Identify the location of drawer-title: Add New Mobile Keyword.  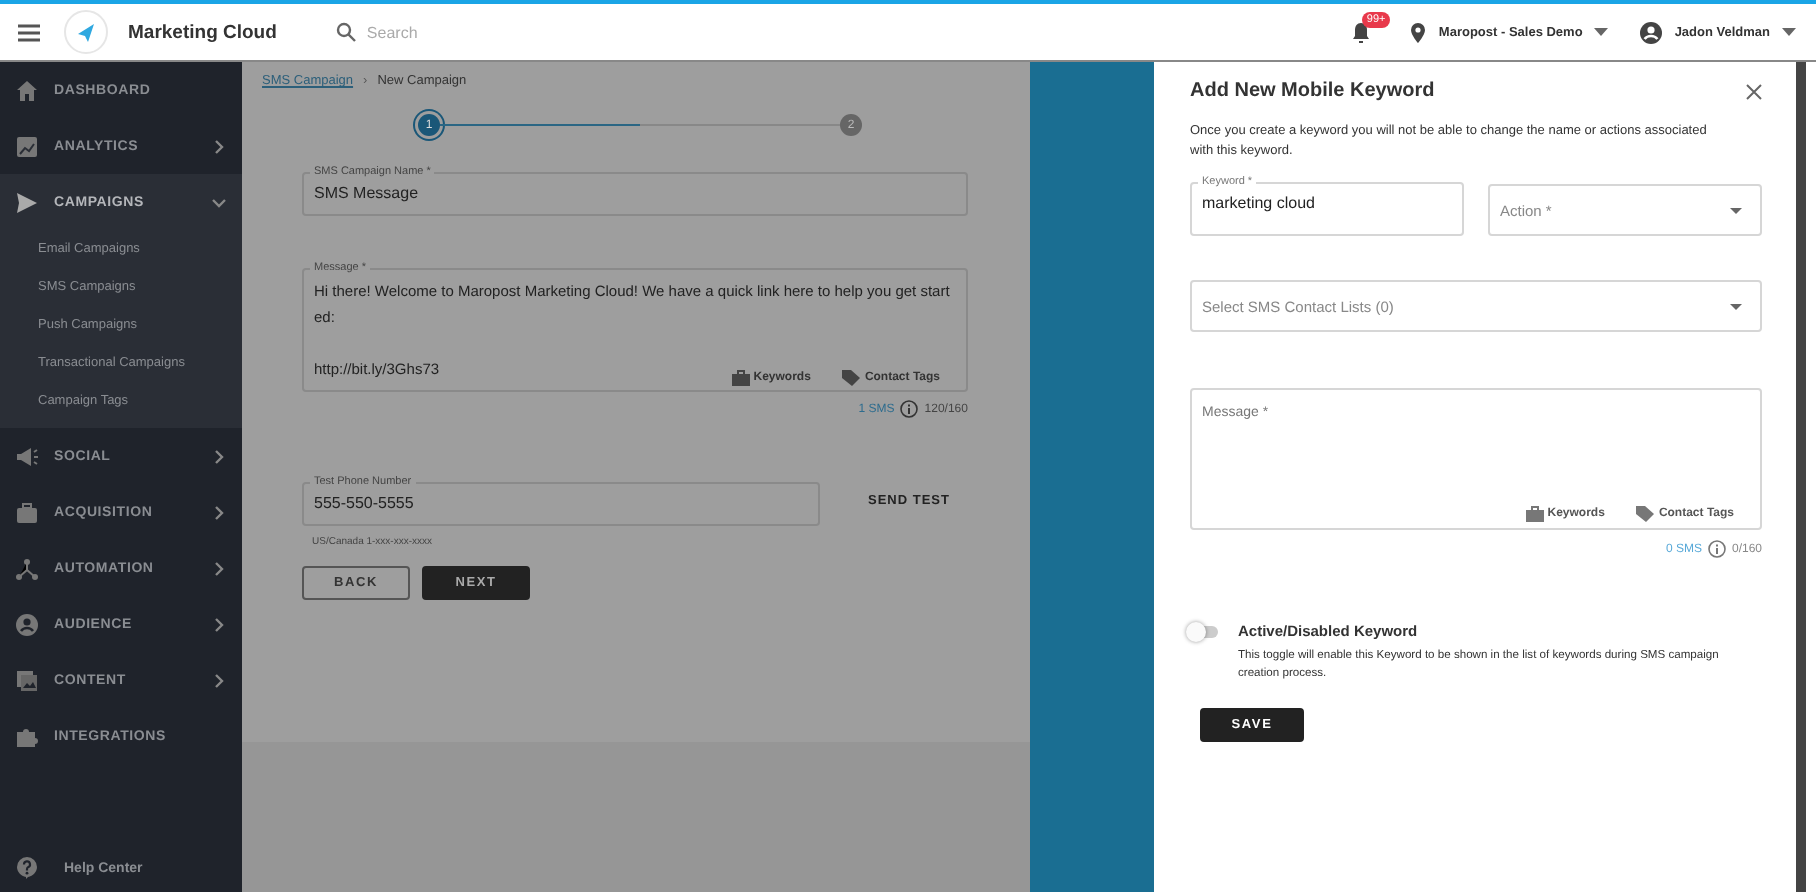
(1312, 91).